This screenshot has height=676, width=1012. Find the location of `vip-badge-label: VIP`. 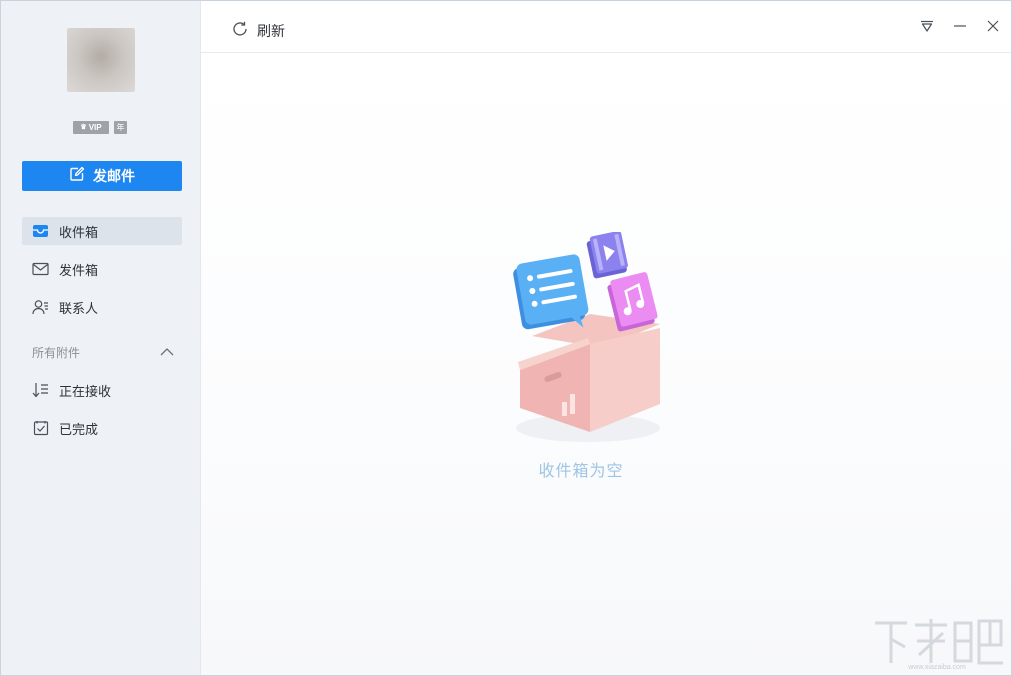

vip-badge-label: VIP is located at coordinates (95, 127).